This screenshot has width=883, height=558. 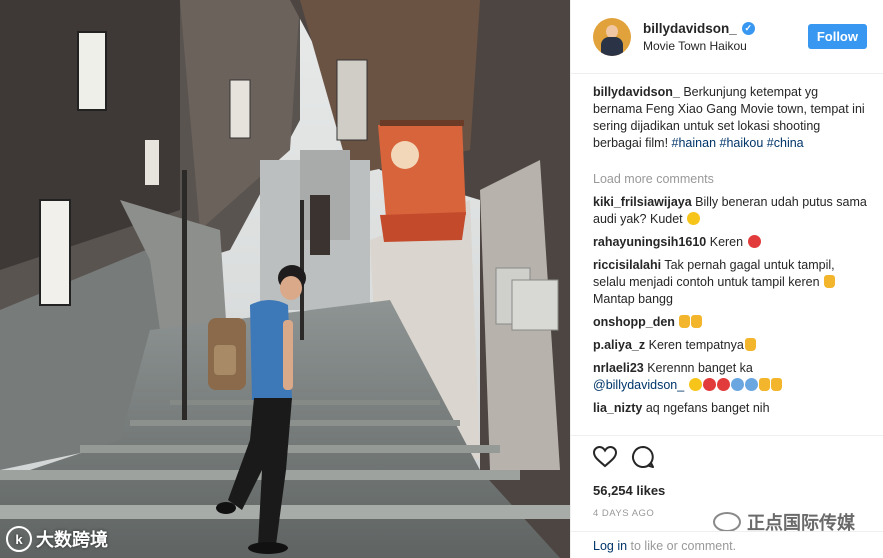 I want to click on avatar-body, so click(x=612, y=46).